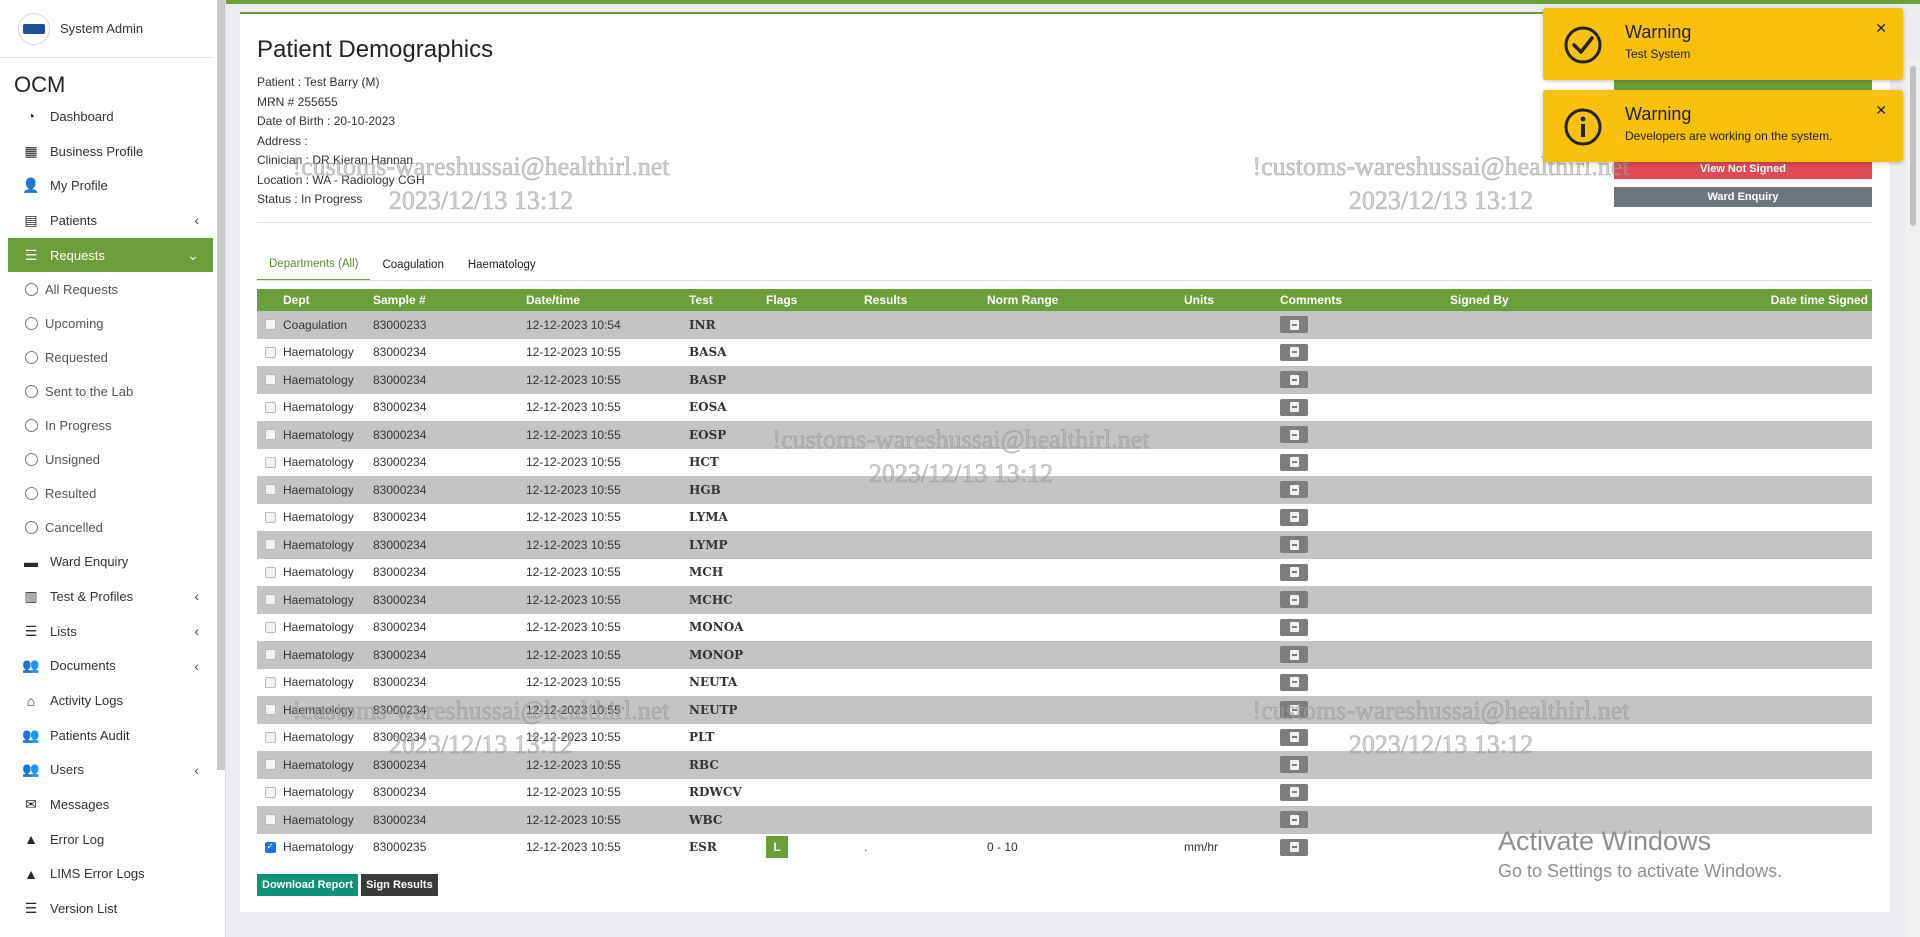 The width and height of the screenshot is (1920, 937). What do you see at coordinates (314, 265) in the screenshot?
I see `tab-departments-all: Departments (All)` at bounding box center [314, 265].